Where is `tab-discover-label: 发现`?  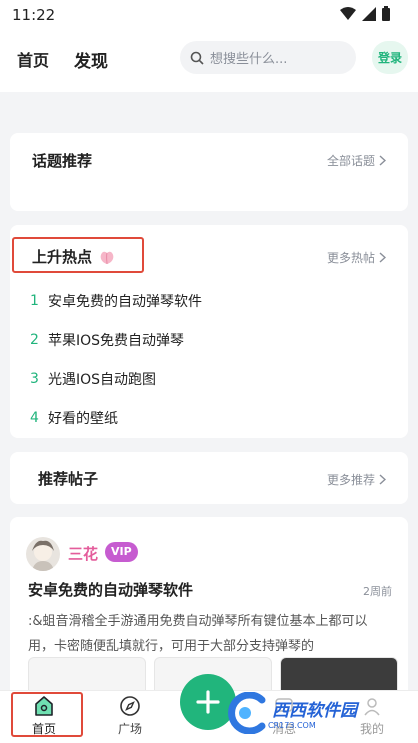
tab-discover-label: 发现 is located at coordinates (91, 62).